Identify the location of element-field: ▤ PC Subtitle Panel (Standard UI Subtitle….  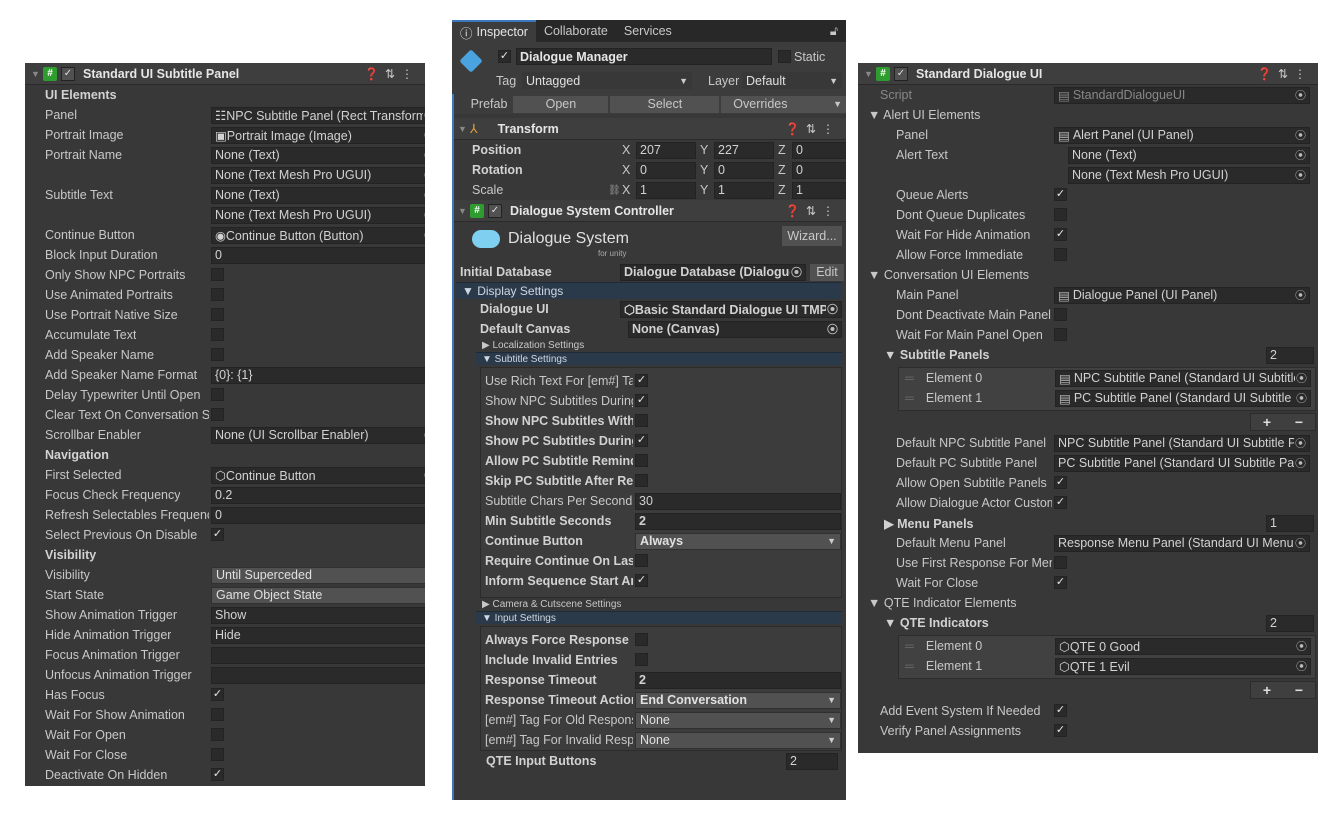
(1183, 398).